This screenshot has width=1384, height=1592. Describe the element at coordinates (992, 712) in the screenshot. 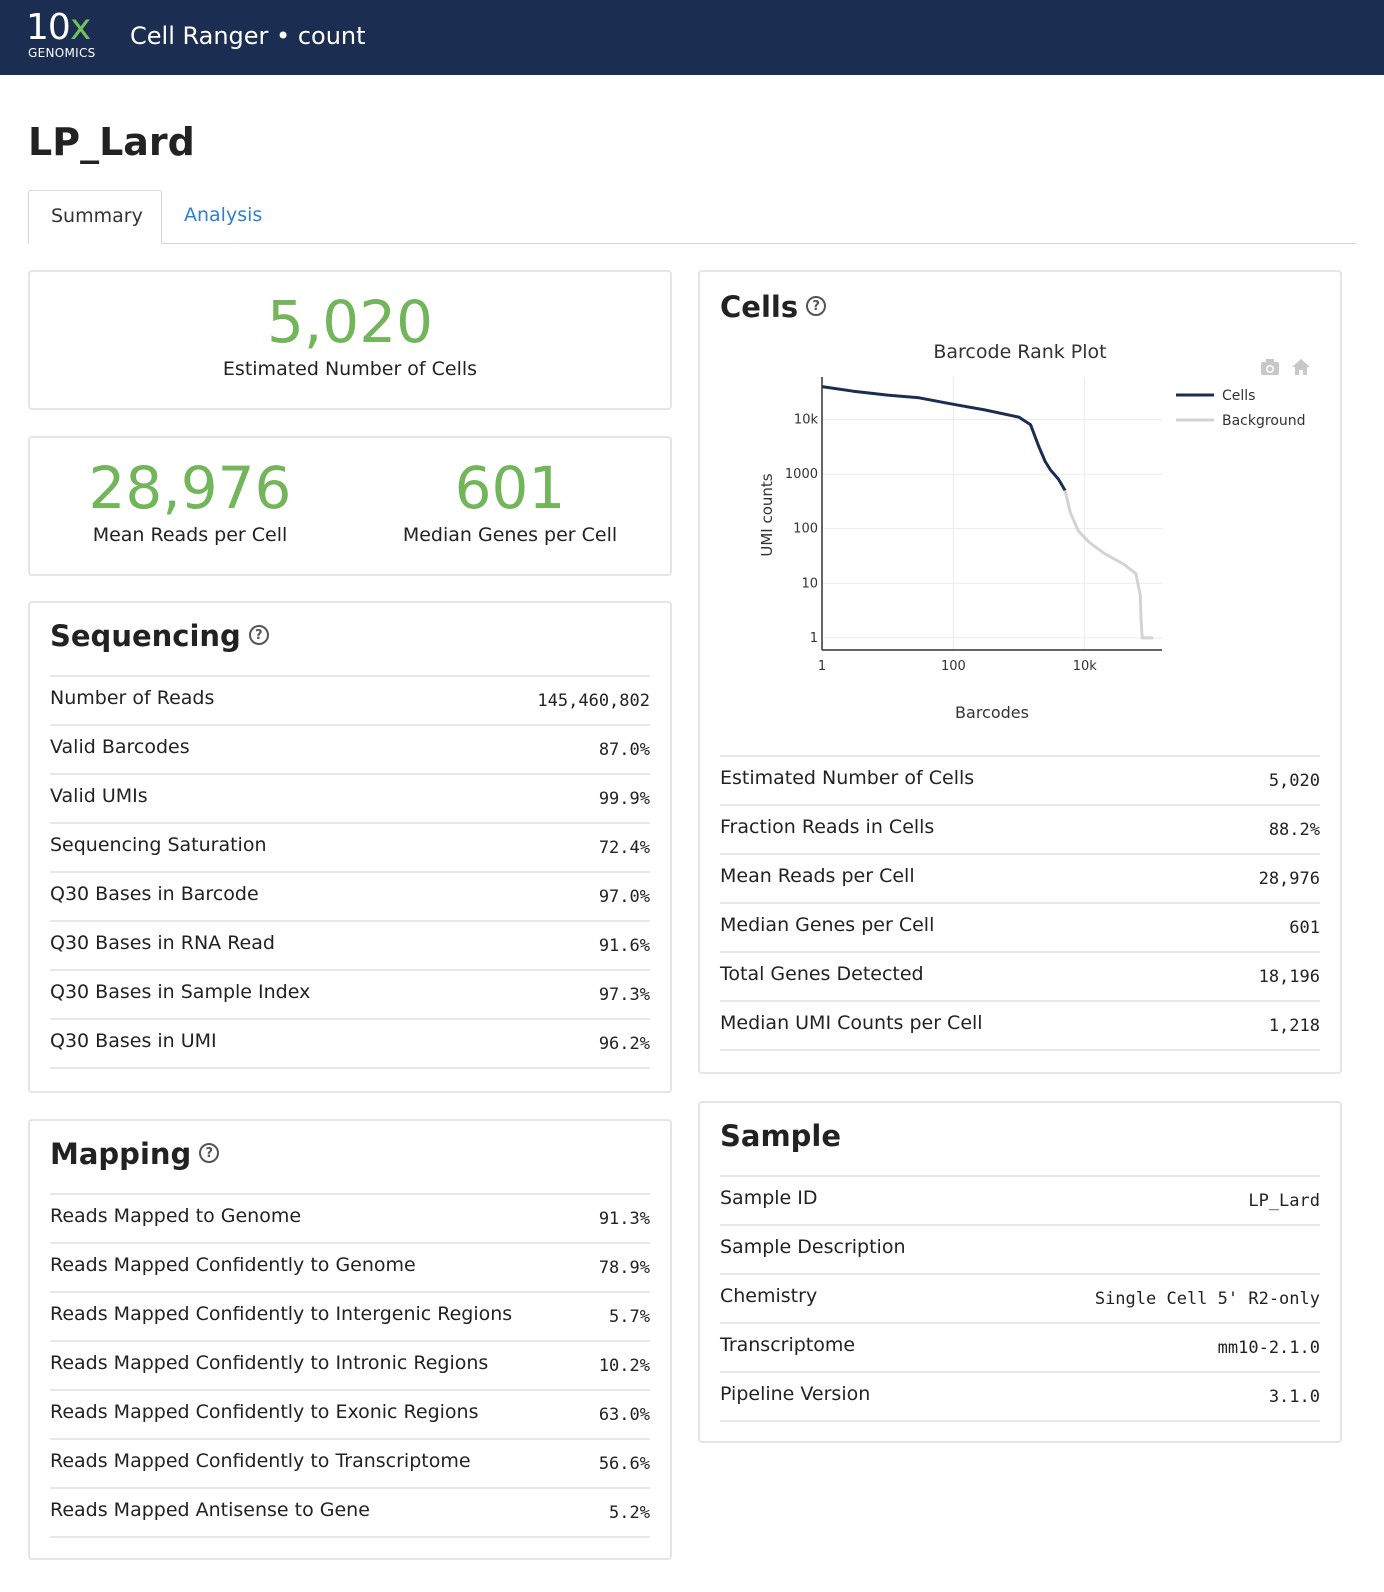

I see `chart-xlabel: Barcodes` at that location.